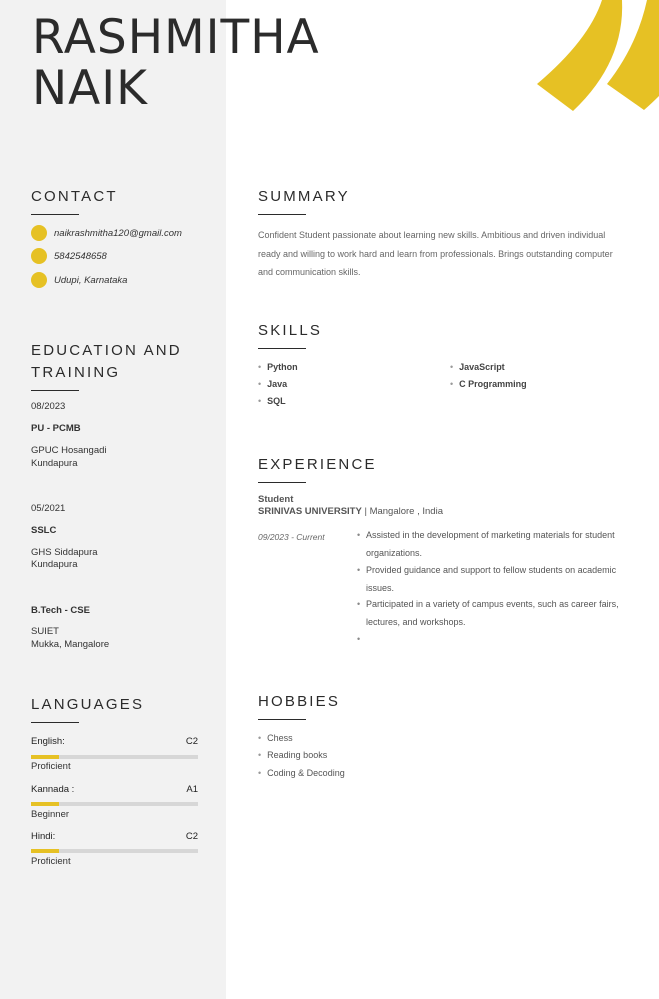  Describe the element at coordinates (290, 330) in the screenshot. I see `skills-heading: SKILLS` at that location.